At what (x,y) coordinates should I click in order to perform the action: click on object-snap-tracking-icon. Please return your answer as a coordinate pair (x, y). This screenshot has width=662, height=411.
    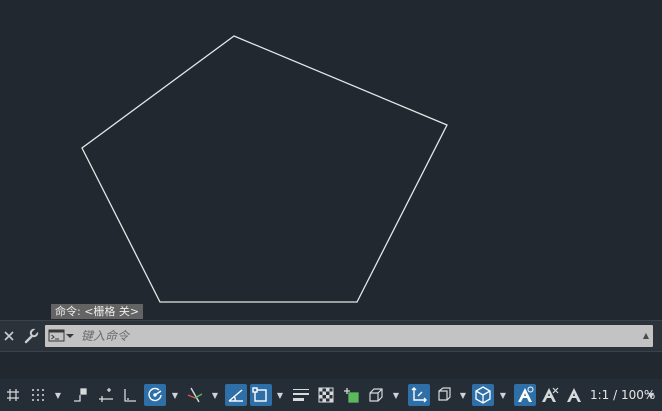
    Looking at the image, I should click on (236, 395).